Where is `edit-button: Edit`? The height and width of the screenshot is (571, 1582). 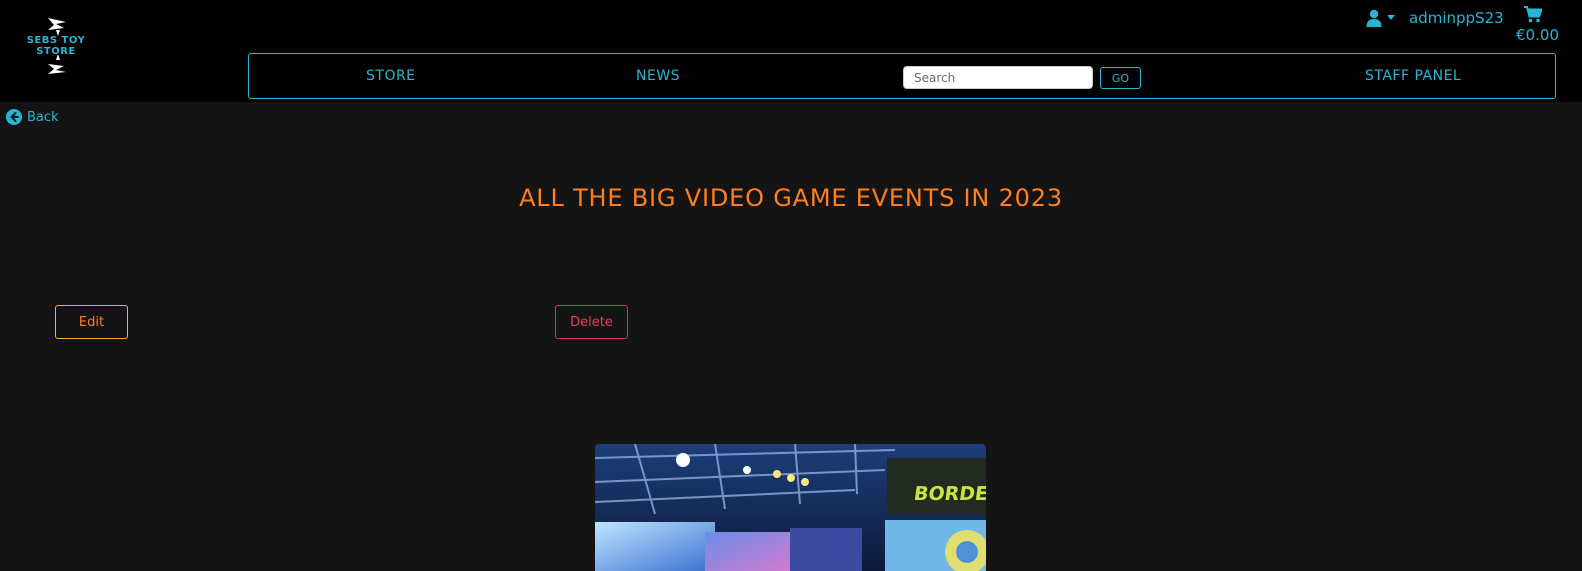 edit-button: Edit is located at coordinates (91, 322).